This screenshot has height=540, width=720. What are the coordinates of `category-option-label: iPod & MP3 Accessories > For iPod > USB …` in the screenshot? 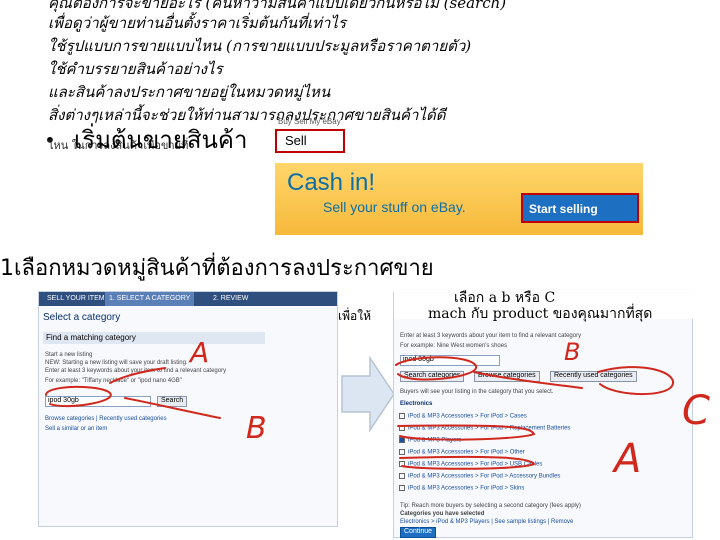 It's located at (475, 464).